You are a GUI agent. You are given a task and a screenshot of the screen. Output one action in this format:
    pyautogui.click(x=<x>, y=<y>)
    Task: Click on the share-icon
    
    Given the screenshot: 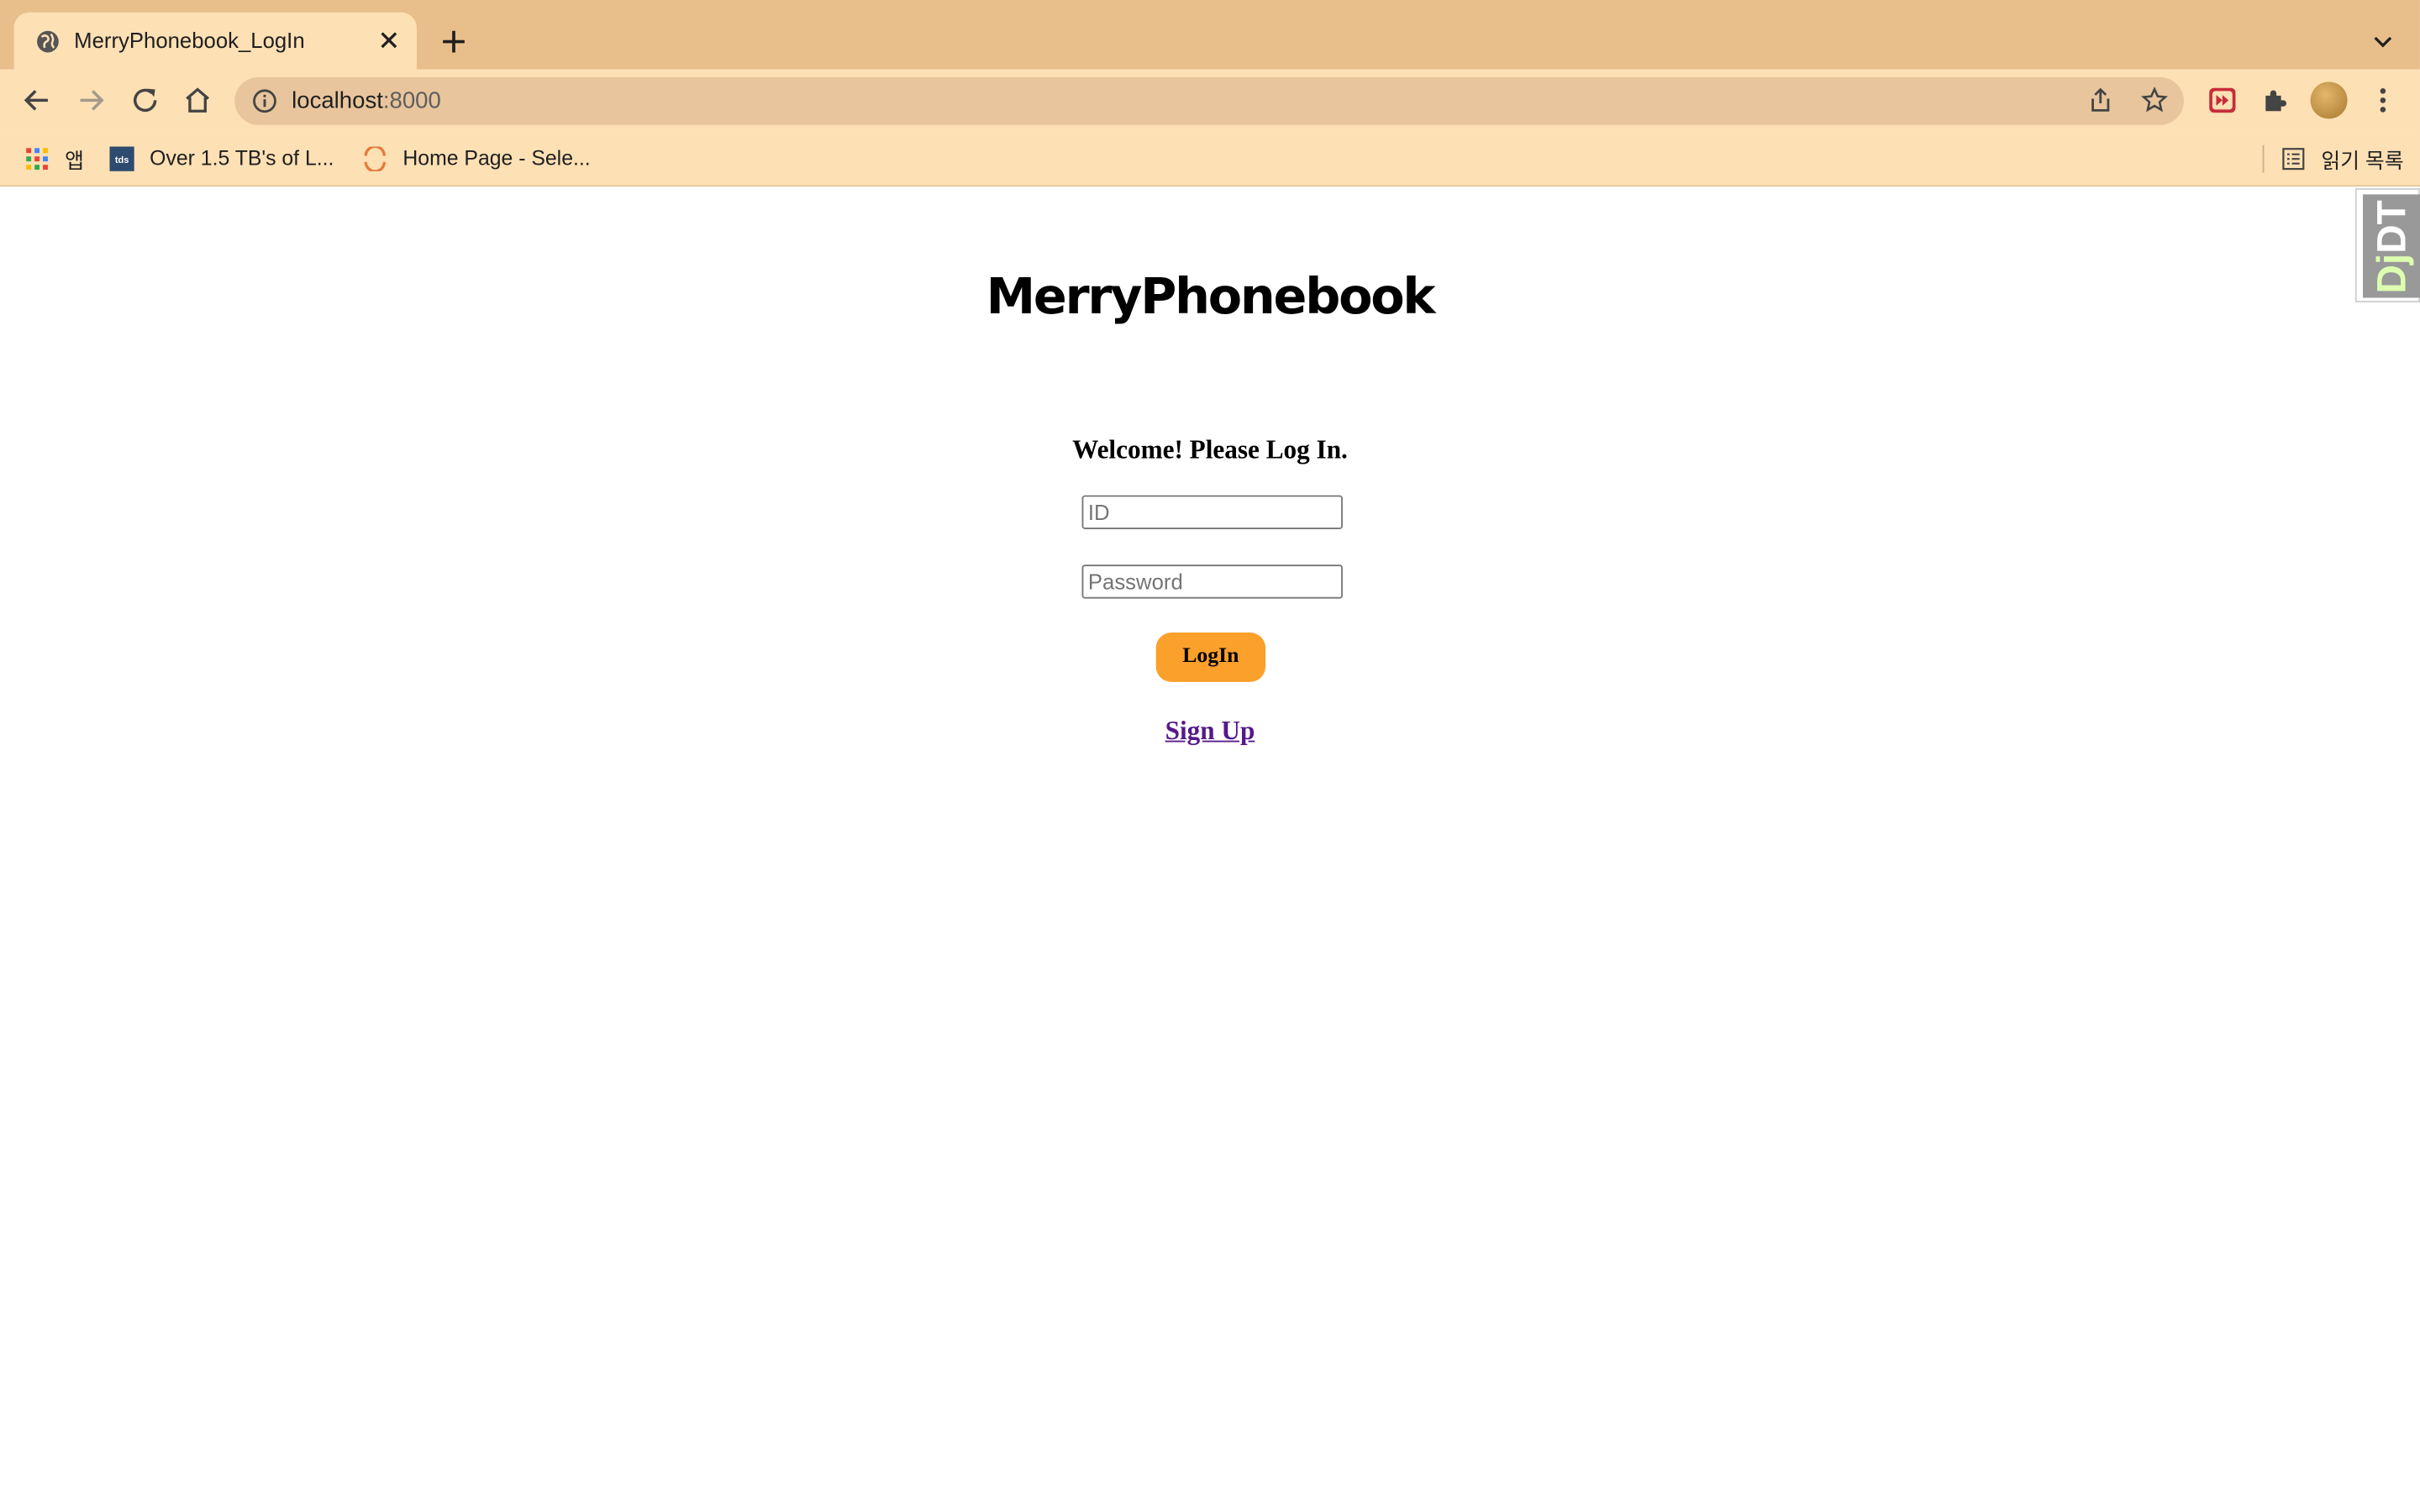 What is the action you would take?
    pyautogui.click(x=2100, y=100)
    